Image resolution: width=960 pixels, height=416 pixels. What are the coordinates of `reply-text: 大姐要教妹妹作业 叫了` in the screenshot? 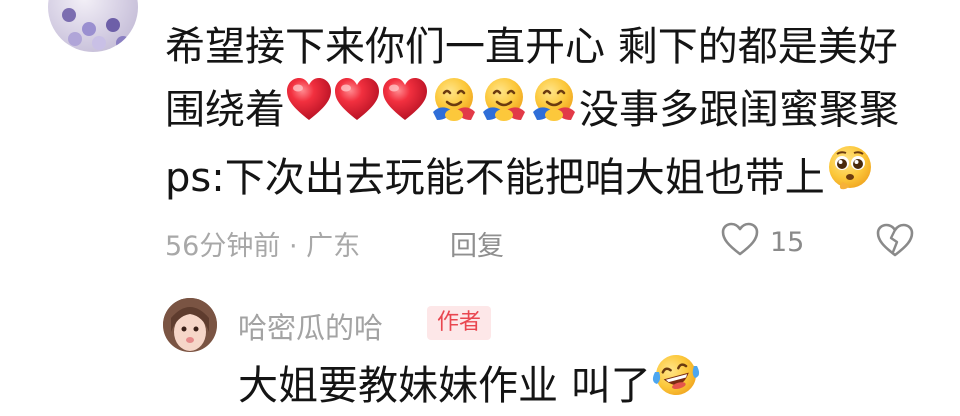 It's located at (469, 385).